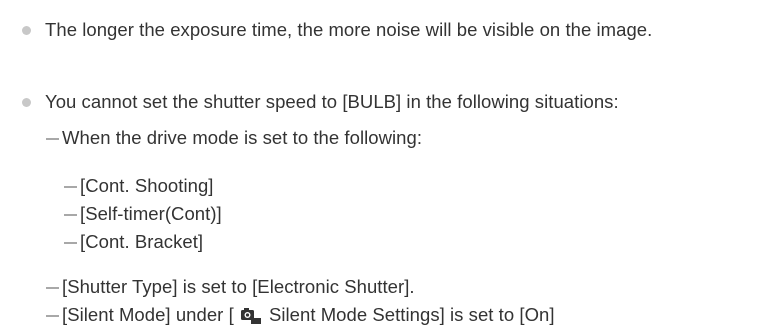 The height and width of the screenshot is (327, 780). I want to click on silent-mode-prefix: [Silent Mode] under [, so click(148, 314).